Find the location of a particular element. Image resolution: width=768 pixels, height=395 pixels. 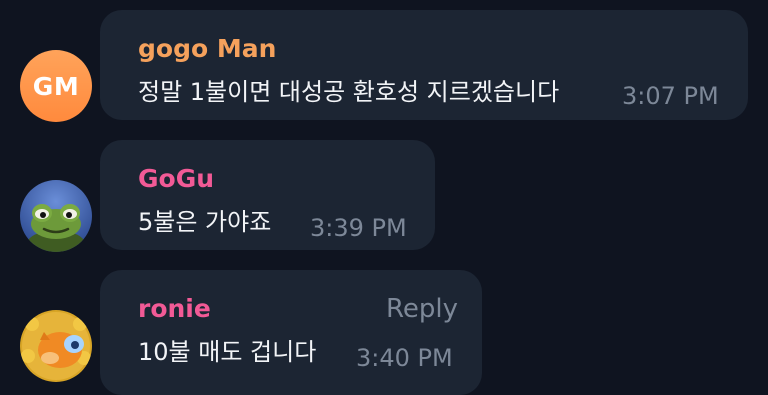

avatar-ronie is located at coordinates (56, 346).